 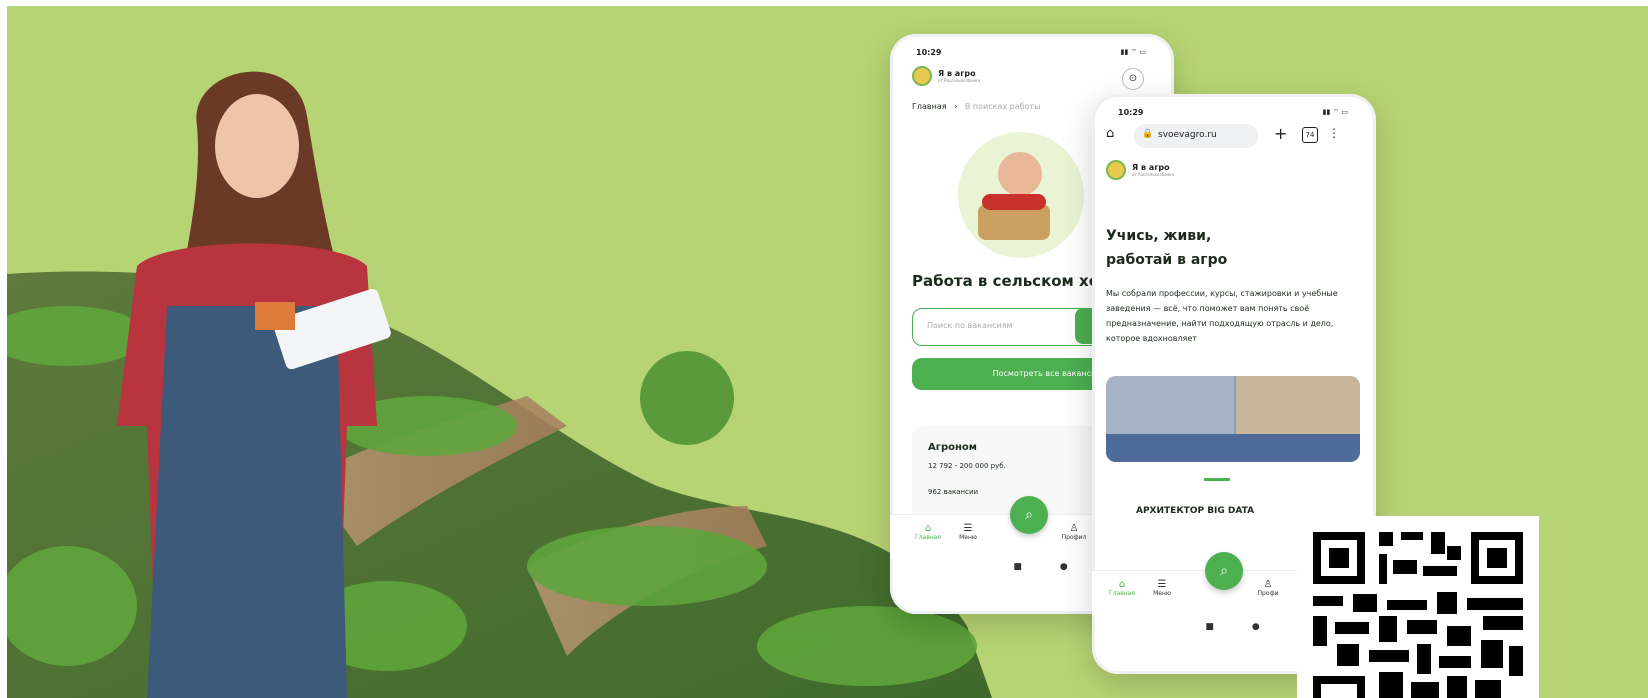 I want to click on more-icon: ⋮, so click(x=1334, y=133).